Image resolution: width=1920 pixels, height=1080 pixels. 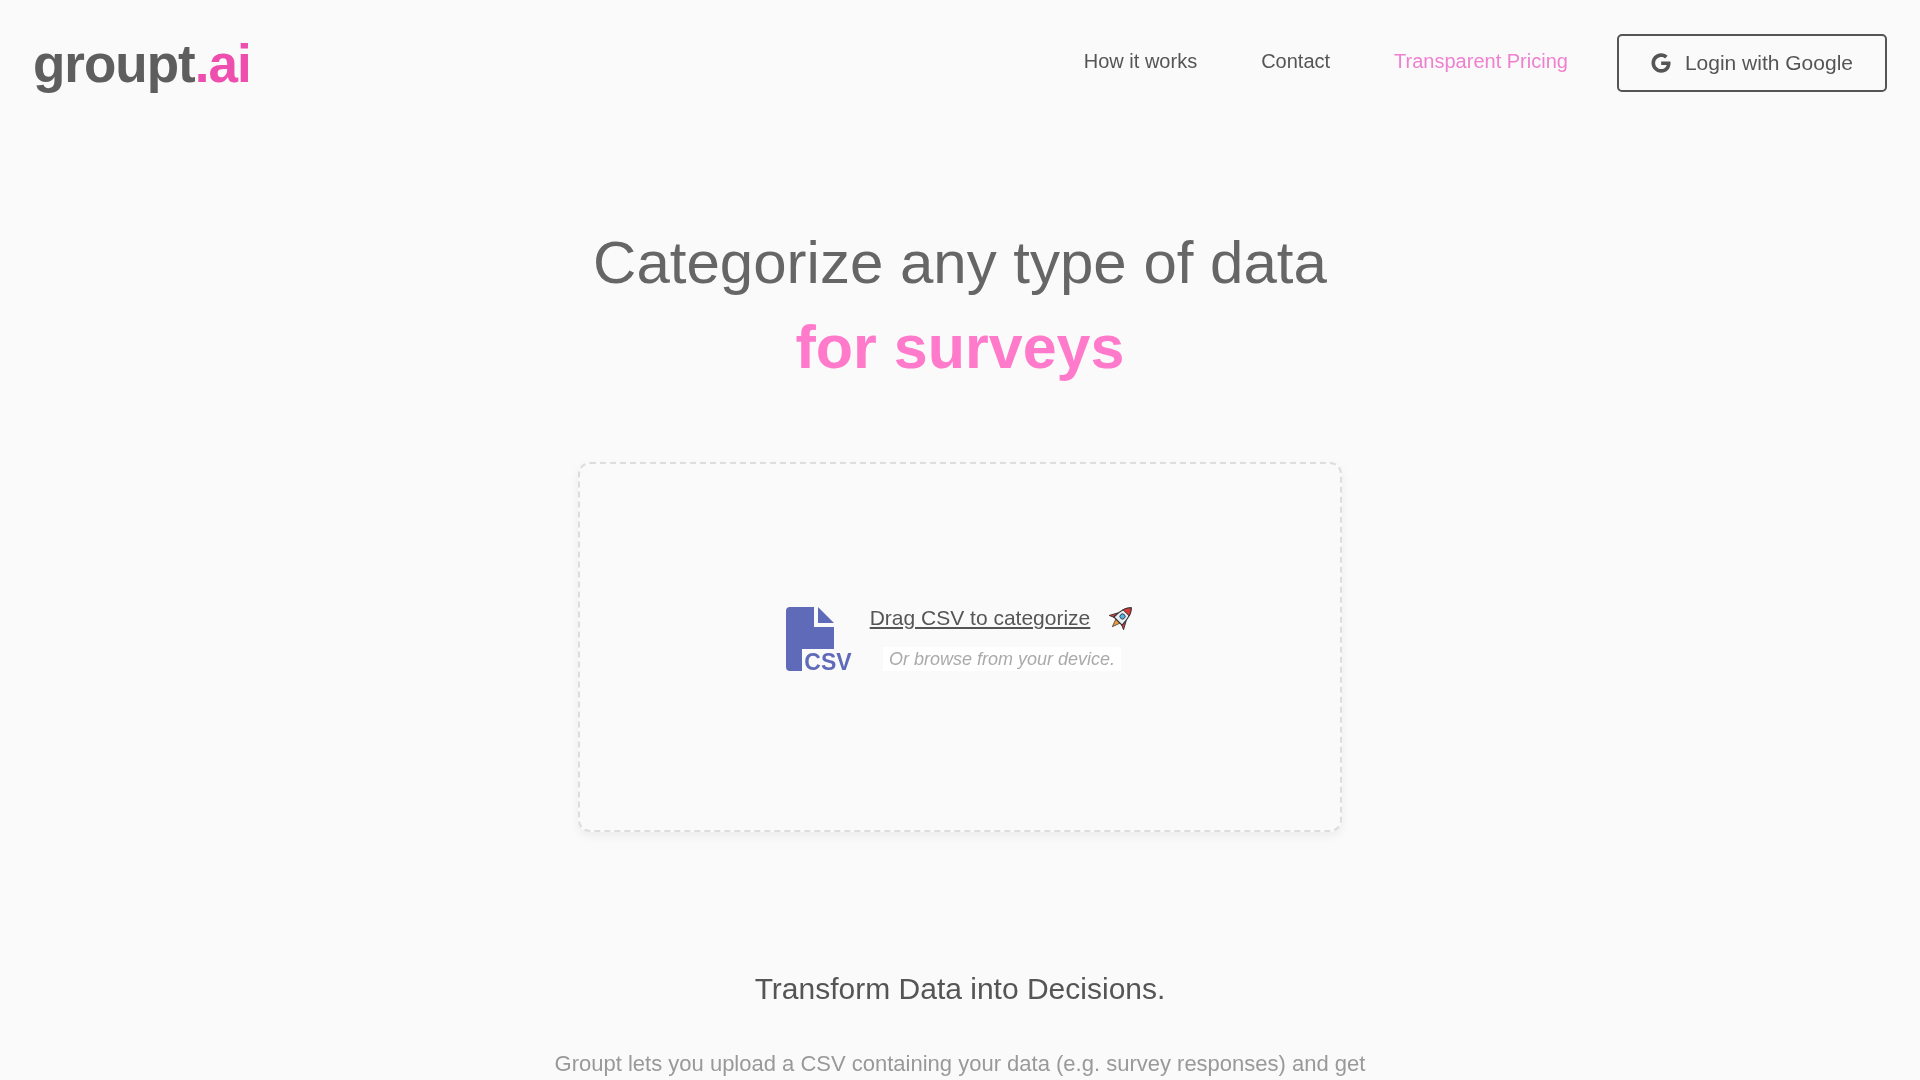 I want to click on file-drop-zone: CSV Drag CSV to categorize Or browse from your device., so click(x=960, y=647).